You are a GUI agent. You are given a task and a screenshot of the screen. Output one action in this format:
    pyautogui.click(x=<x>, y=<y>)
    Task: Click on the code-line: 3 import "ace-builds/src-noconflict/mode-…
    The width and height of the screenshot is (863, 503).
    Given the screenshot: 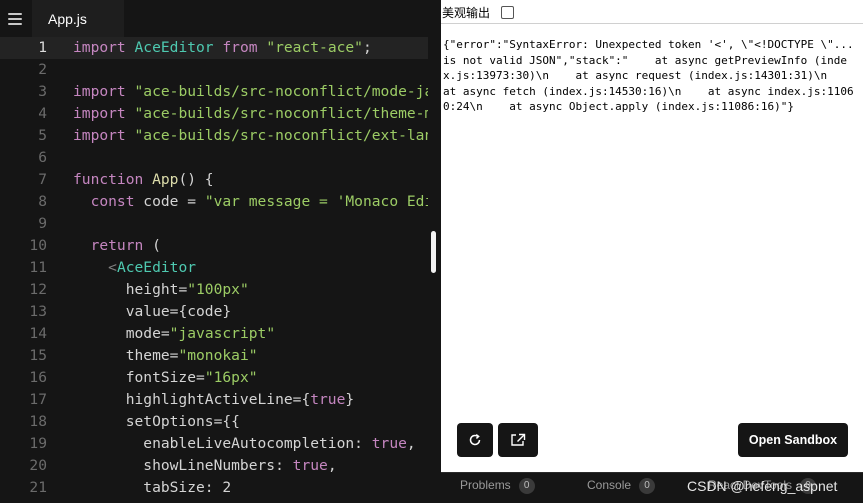 What is the action you would take?
    pyautogui.click(x=214, y=92)
    